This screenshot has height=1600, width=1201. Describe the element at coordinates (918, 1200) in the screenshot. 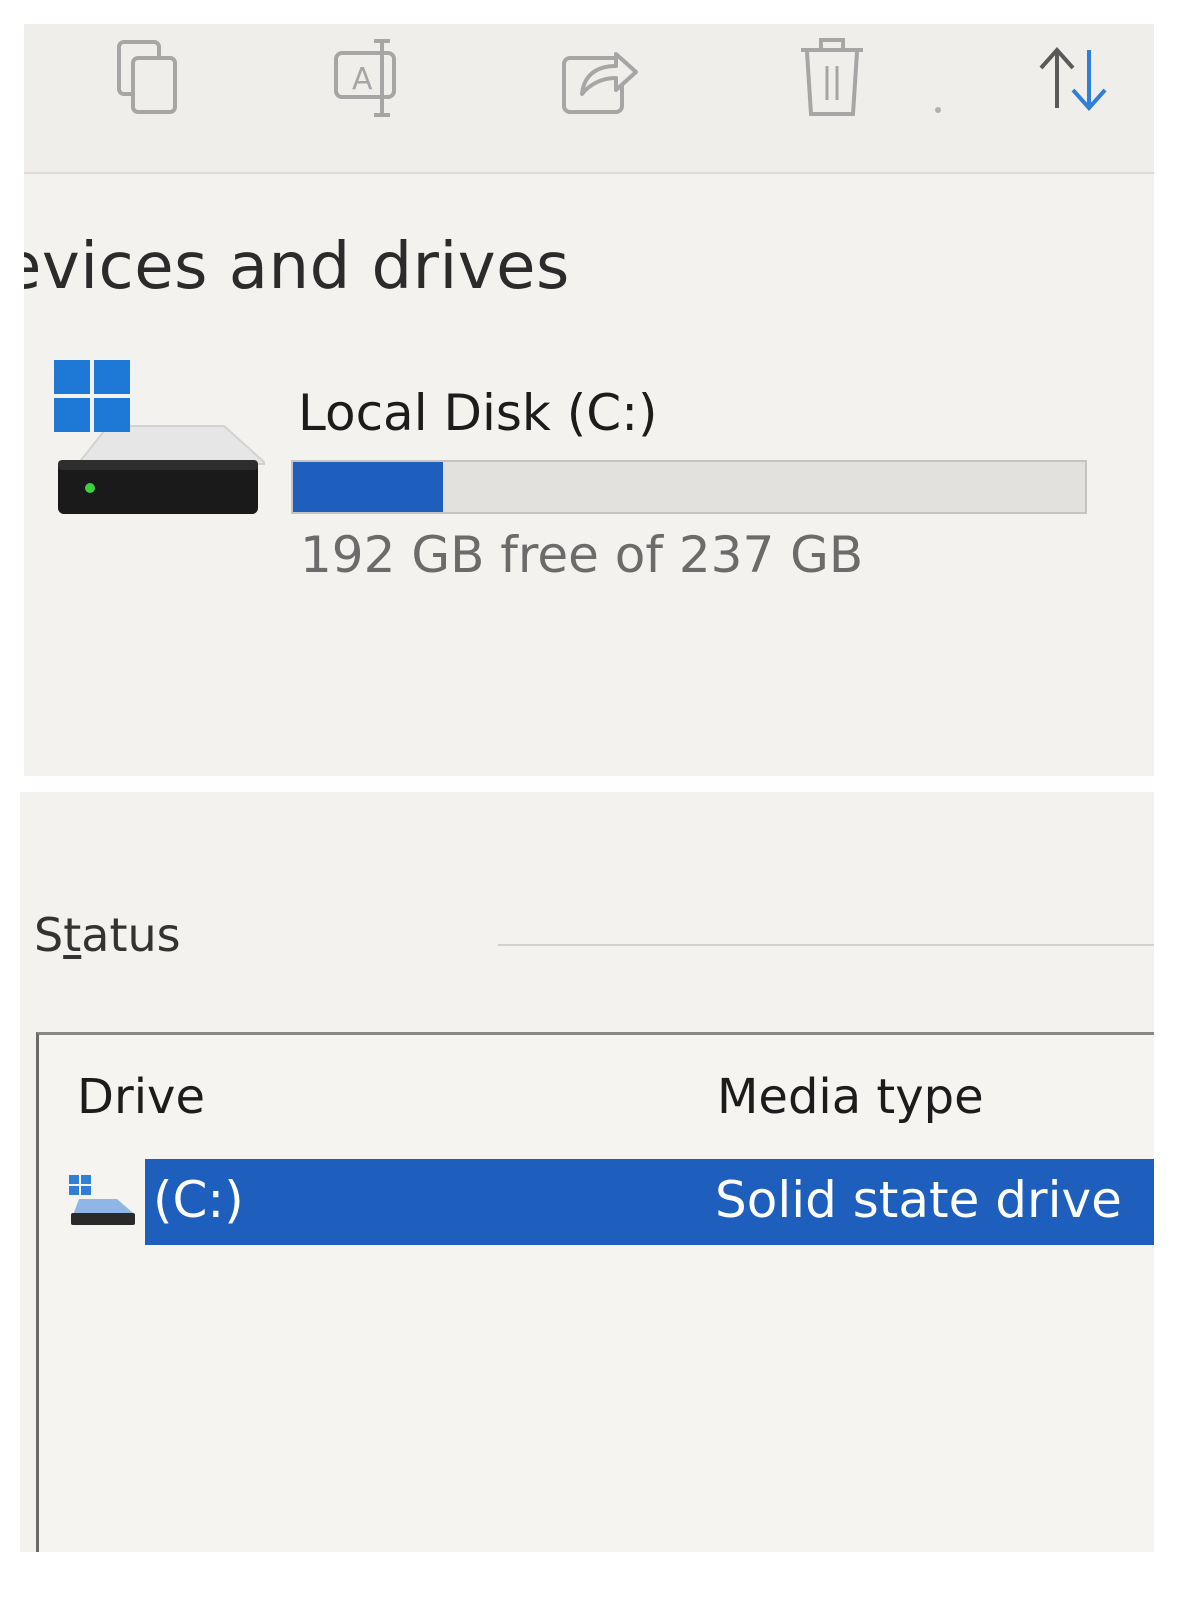

I see `row-media-type: Solid state drive` at that location.